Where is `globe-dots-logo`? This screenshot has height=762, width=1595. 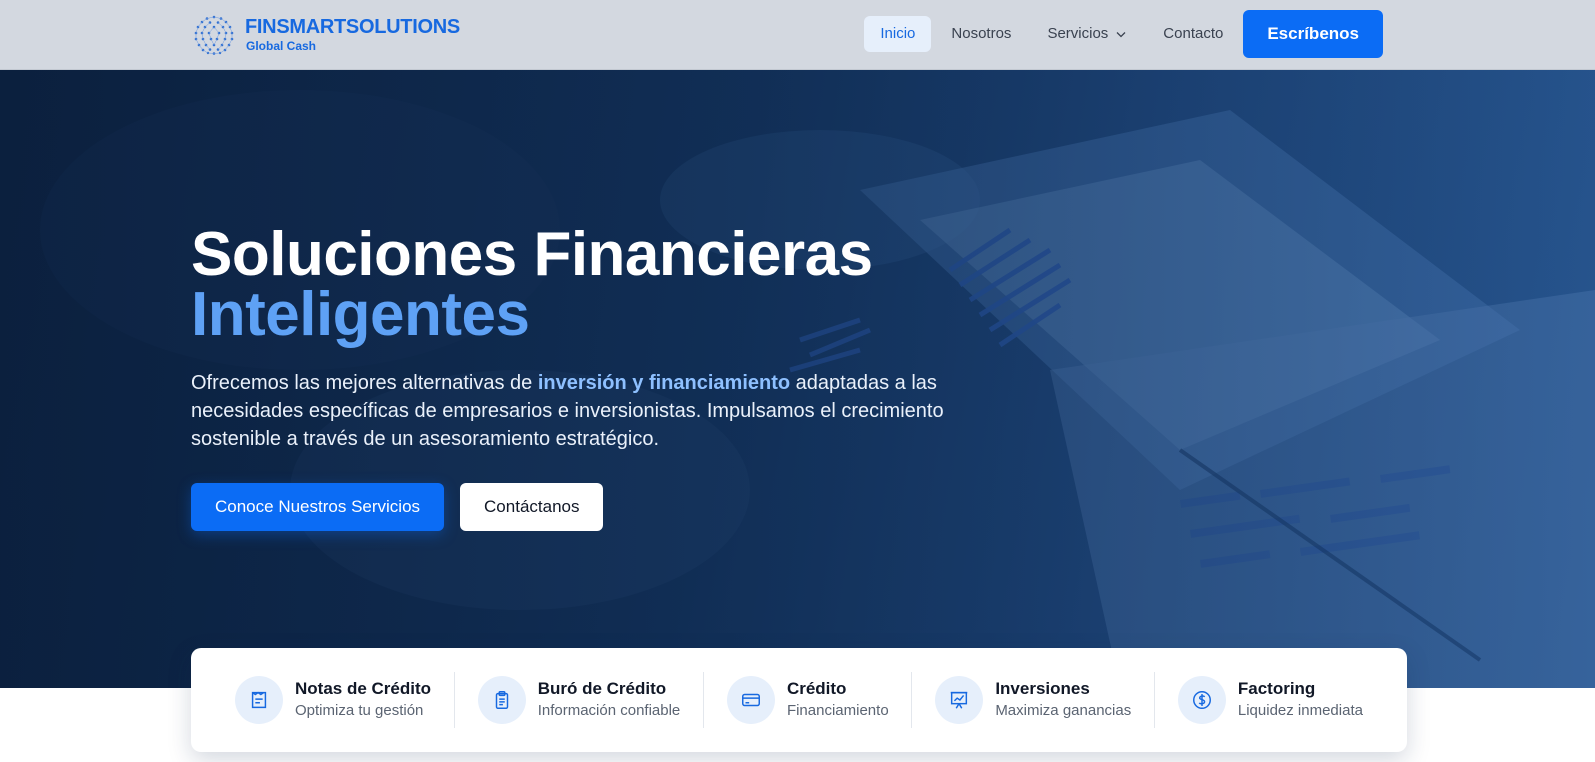 globe-dots-logo is located at coordinates (214, 35).